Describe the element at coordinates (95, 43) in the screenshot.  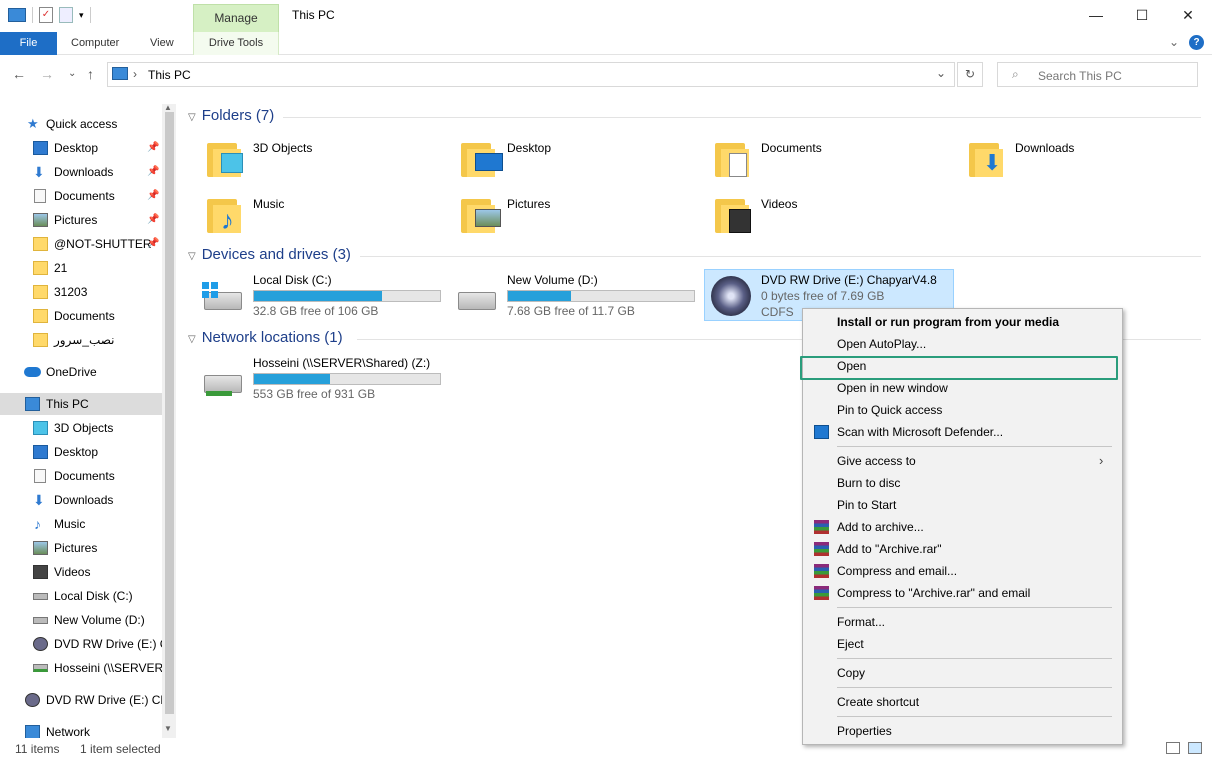
I see `tab-computer: Computer` at that location.